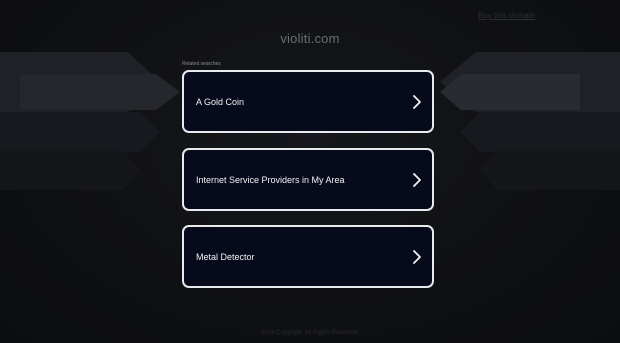 This screenshot has height=343, width=620. Describe the element at coordinates (308, 101) in the screenshot. I see `related-search-item-gold-coin: A Gold Coin` at that location.